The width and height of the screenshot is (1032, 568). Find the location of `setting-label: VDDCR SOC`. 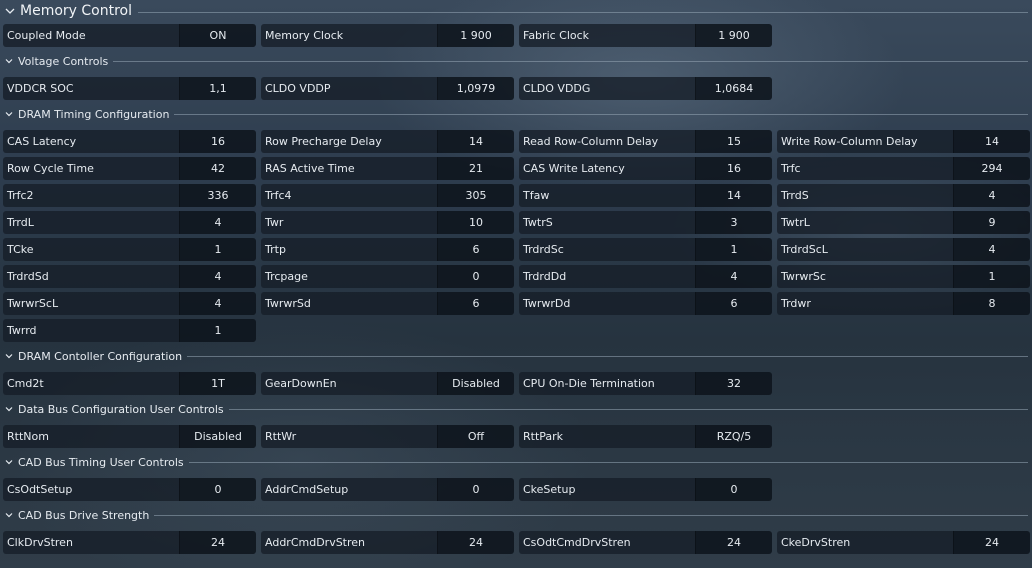

setting-label: VDDCR SOC is located at coordinates (91, 88).